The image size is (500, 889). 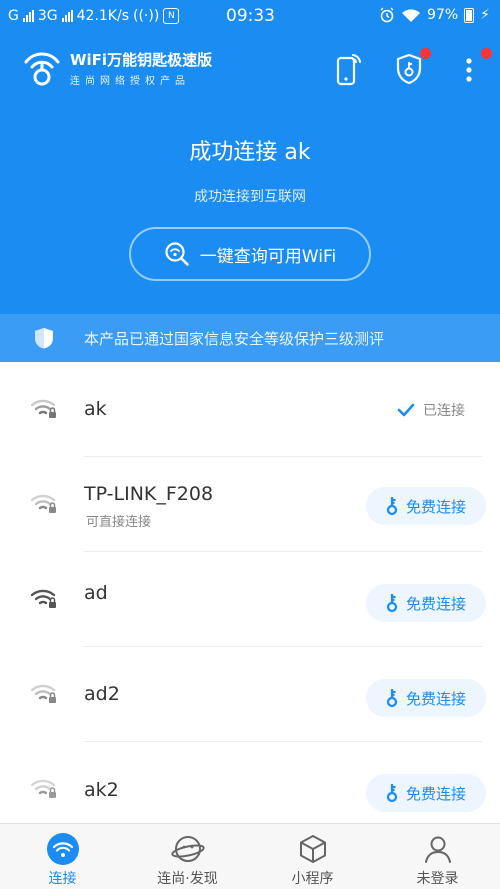 What do you see at coordinates (250, 409) in the screenshot?
I see `wifi-list-item: ak 已连接` at bounding box center [250, 409].